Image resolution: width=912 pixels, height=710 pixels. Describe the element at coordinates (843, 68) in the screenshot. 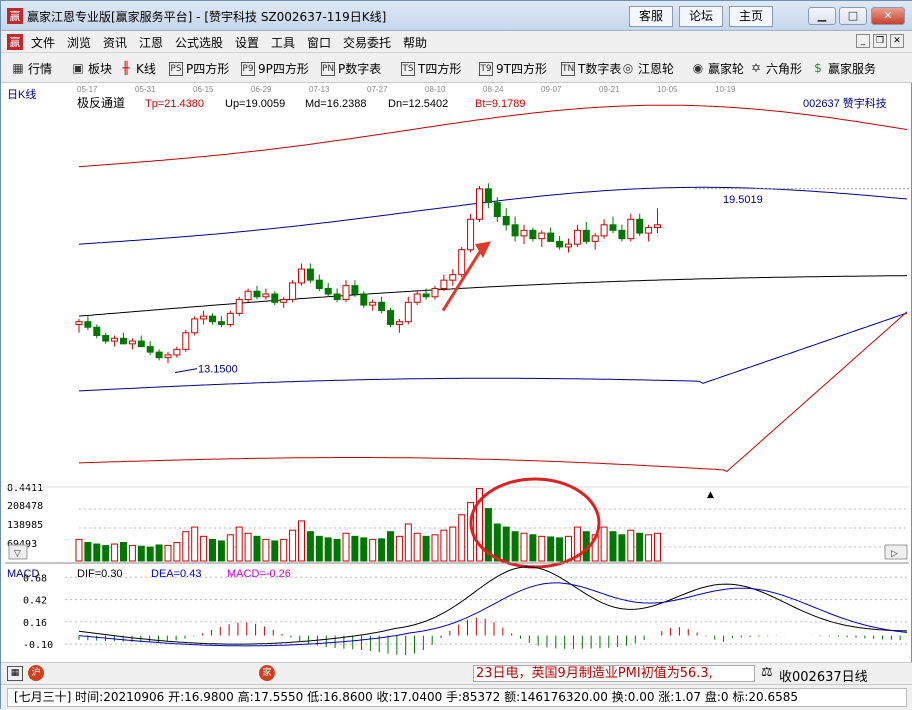

I see `toolbar-dollar-button: $ 赢家服务` at that location.